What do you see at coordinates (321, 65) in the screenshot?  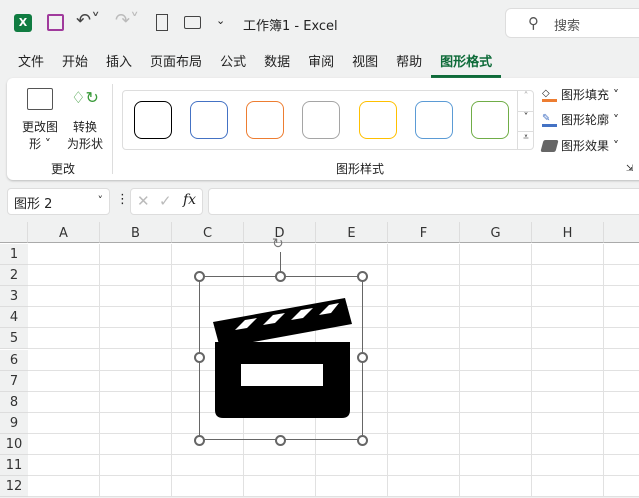 I see `tab-review: 审阅` at bounding box center [321, 65].